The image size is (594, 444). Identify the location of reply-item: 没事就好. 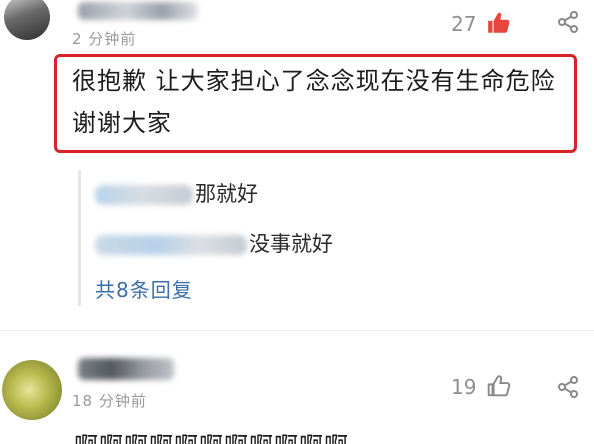
(214, 243).